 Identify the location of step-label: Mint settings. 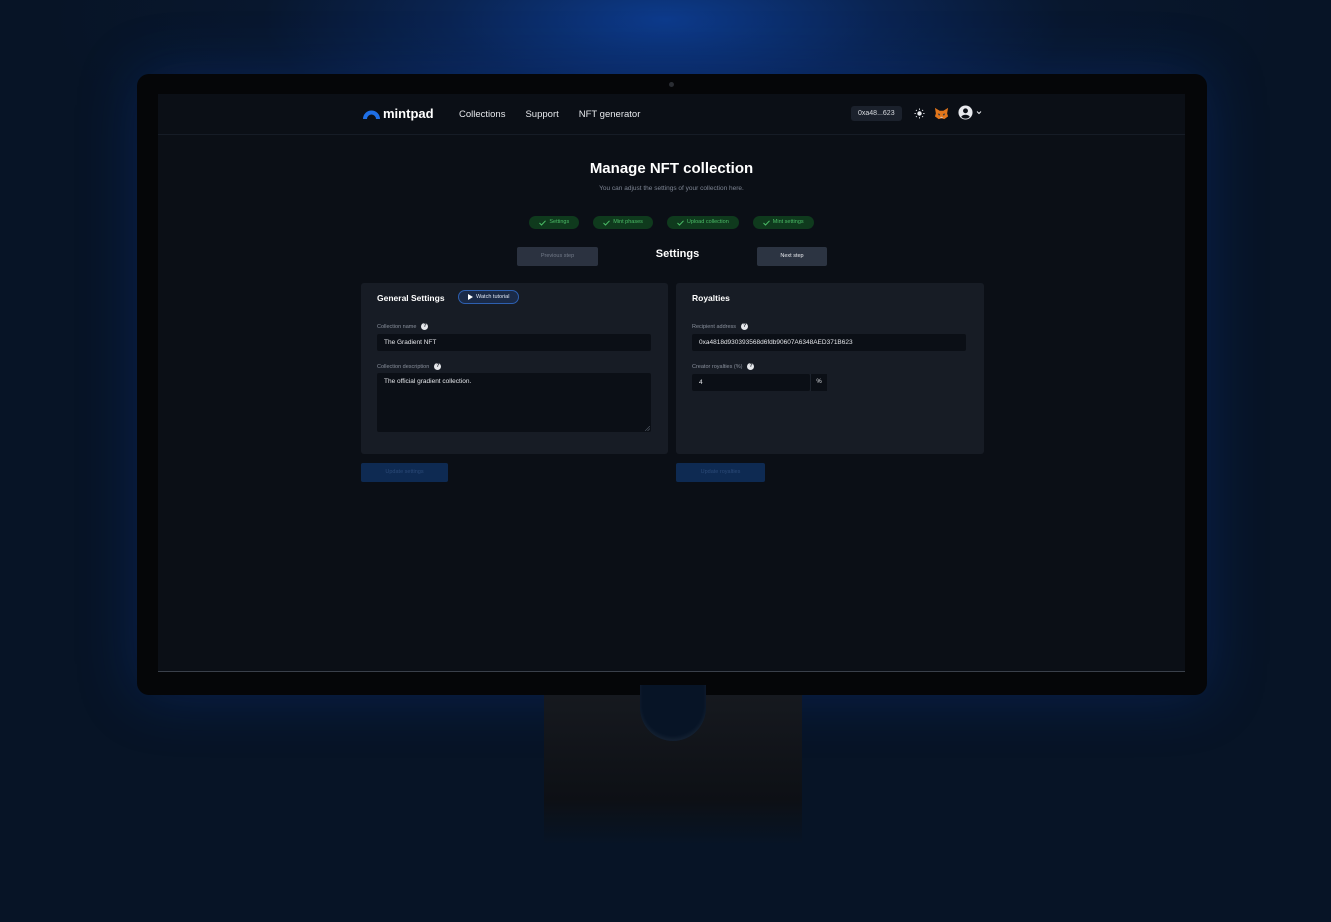
(788, 222).